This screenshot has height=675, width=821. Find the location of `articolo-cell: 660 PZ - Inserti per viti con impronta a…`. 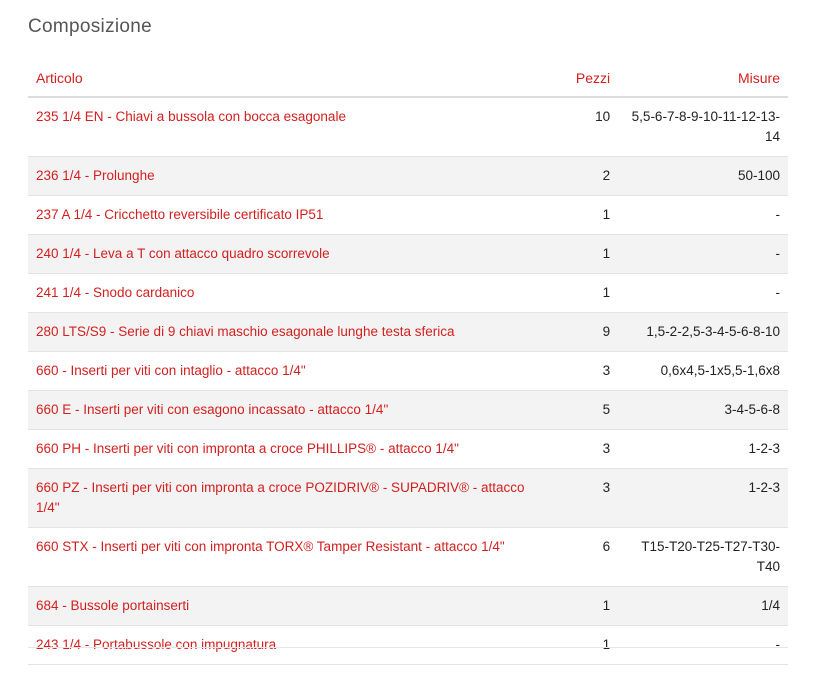

articolo-cell: 660 PZ - Inserti per viti con impronta a… is located at coordinates (290, 498).